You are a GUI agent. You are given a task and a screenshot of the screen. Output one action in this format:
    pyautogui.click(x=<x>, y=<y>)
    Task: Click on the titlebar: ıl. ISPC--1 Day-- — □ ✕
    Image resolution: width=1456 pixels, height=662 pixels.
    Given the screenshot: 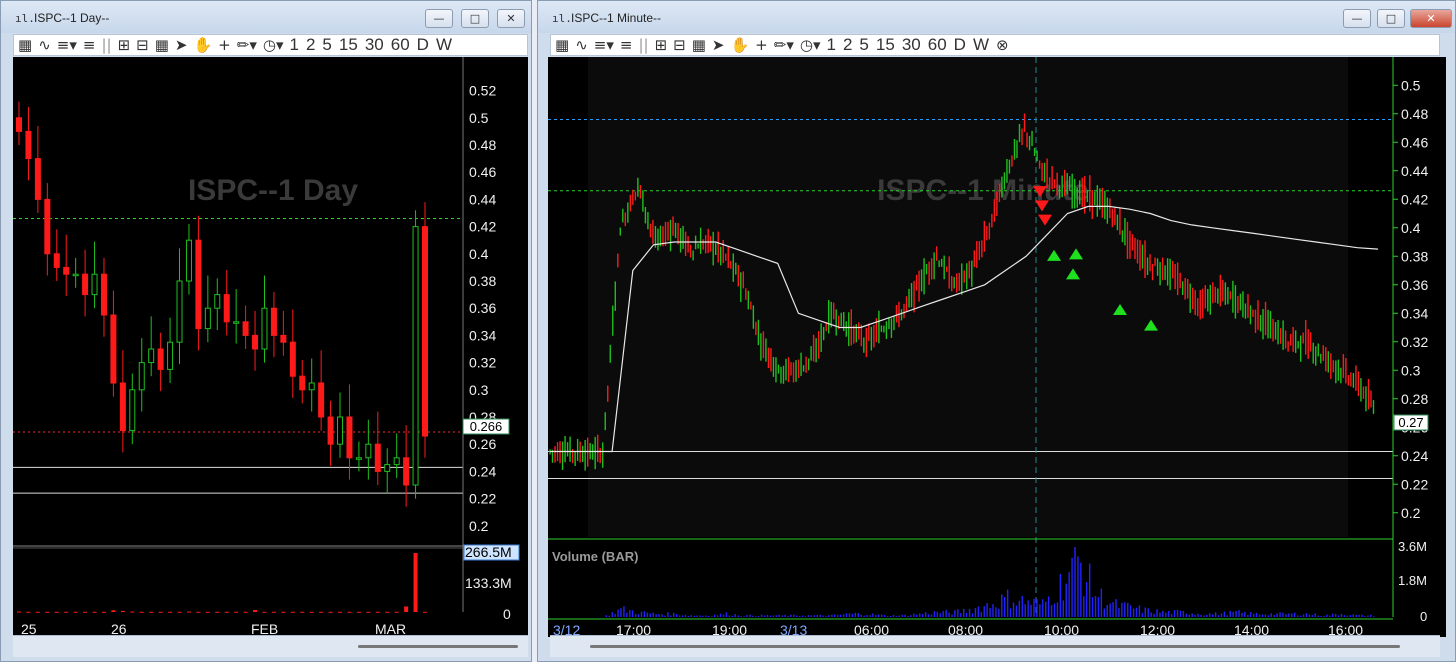 What is the action you would take?
    pyautogui.click(x=266, y=17)
    